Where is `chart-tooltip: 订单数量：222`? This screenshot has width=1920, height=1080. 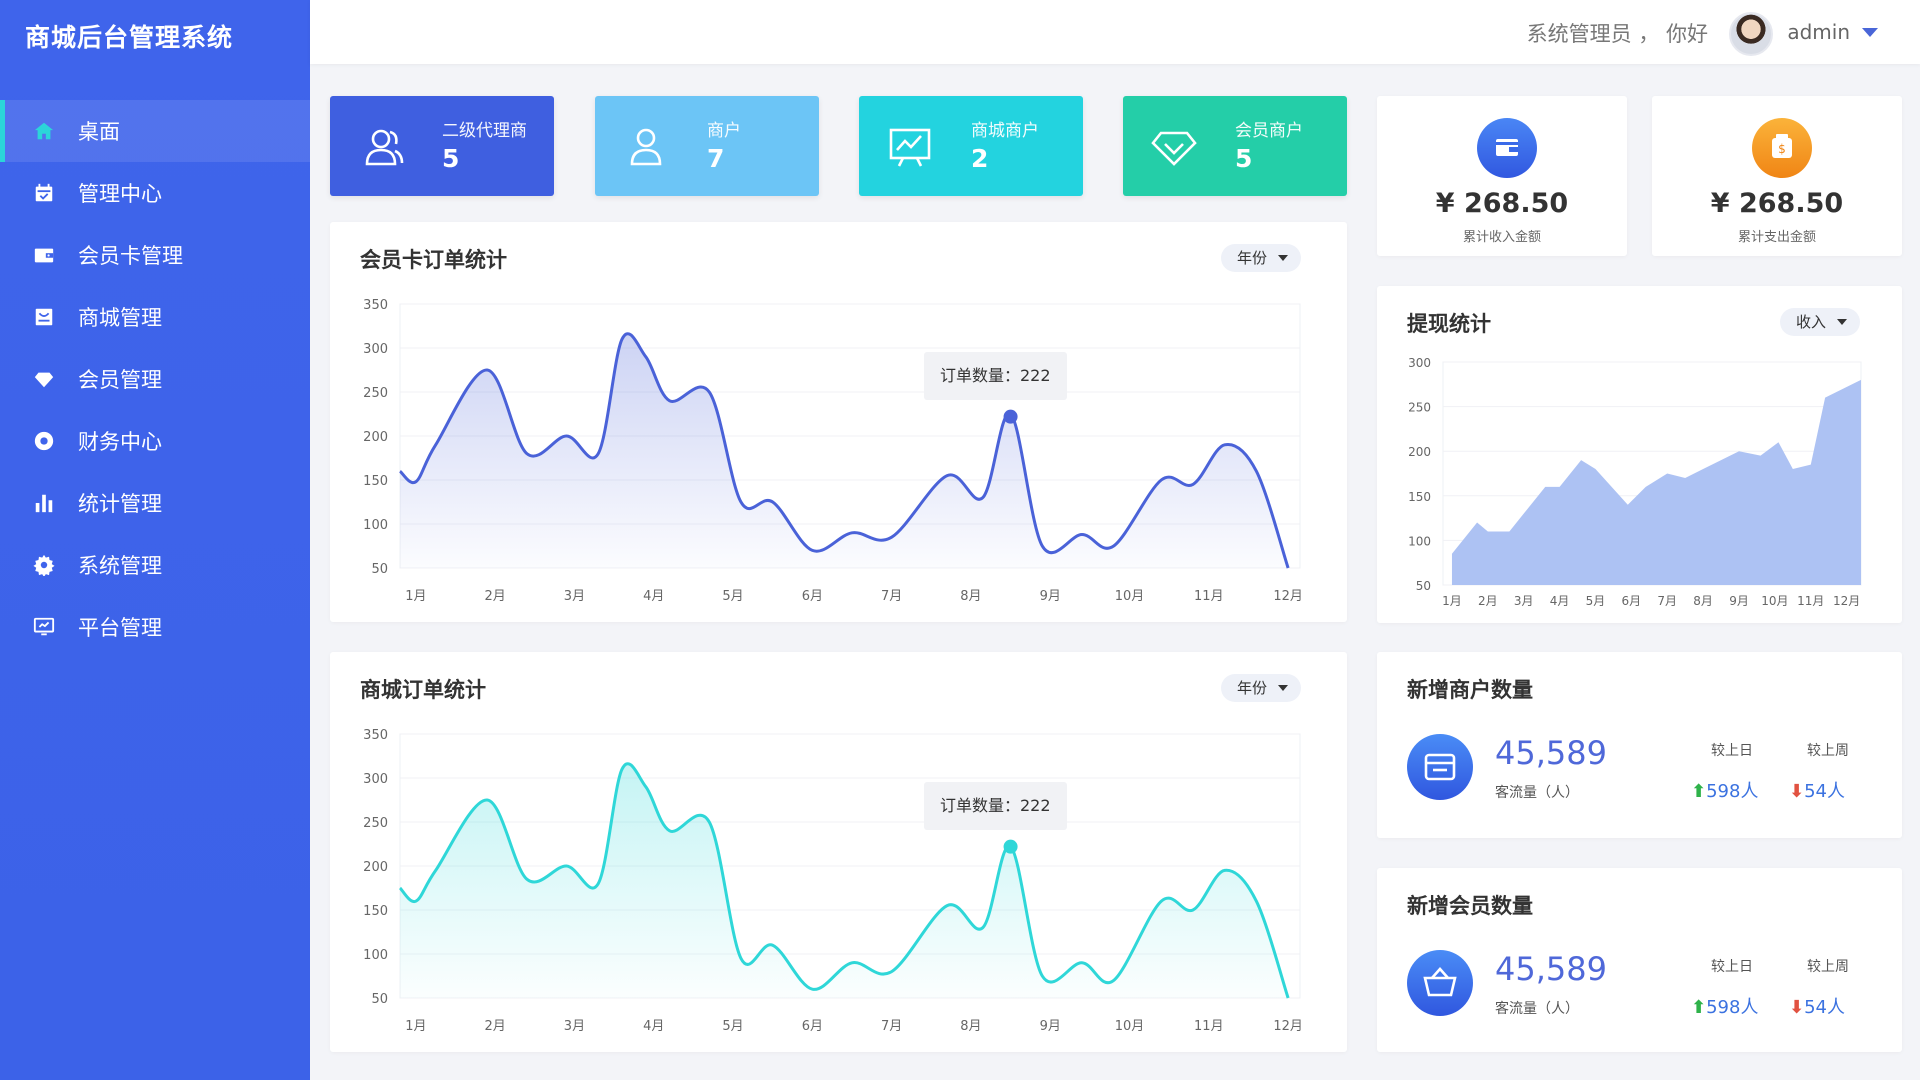 chart-tooltip: 订单数量：222 is located at coordinates (995, 376).